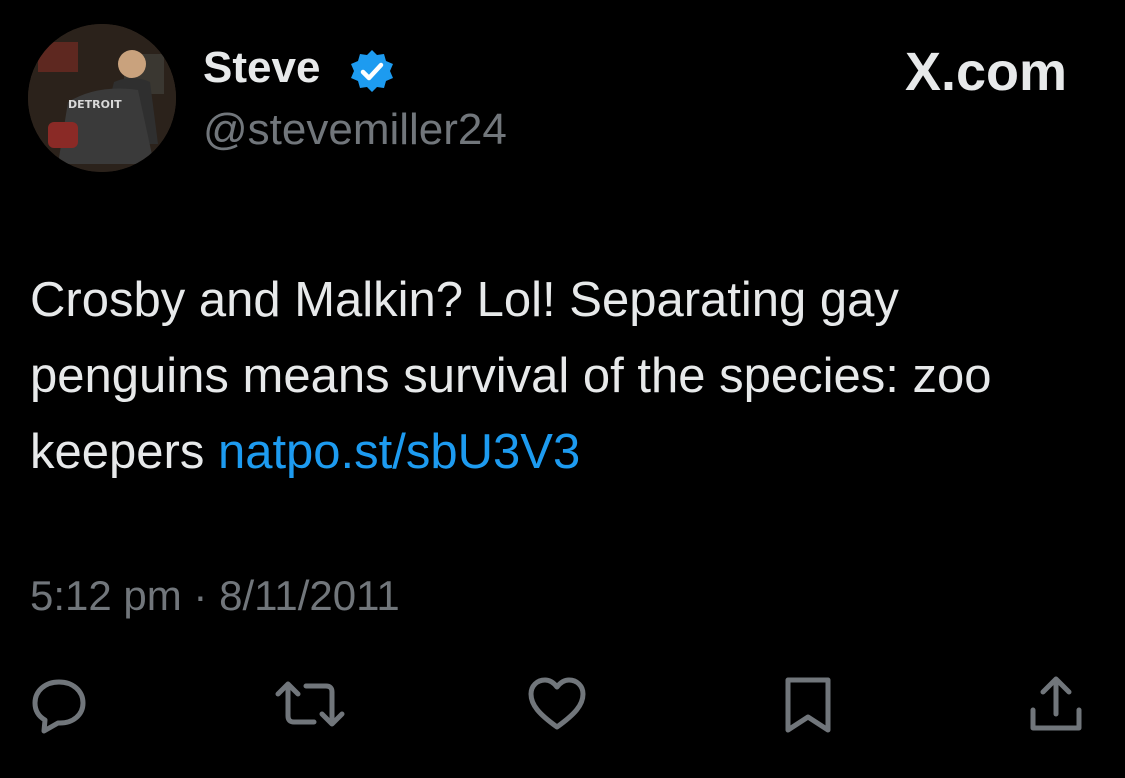 The width and height of the screenshot is (1125, 778). What do you see at coordinates (106, 595) in the screenshot?
I see `tweet-time: 5:12 pm` at bounding box center [106, 595].